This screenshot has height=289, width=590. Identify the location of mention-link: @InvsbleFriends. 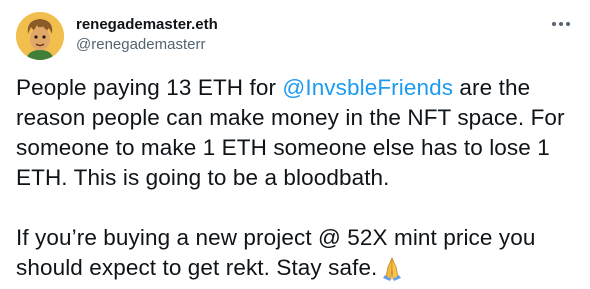
(367, 87).